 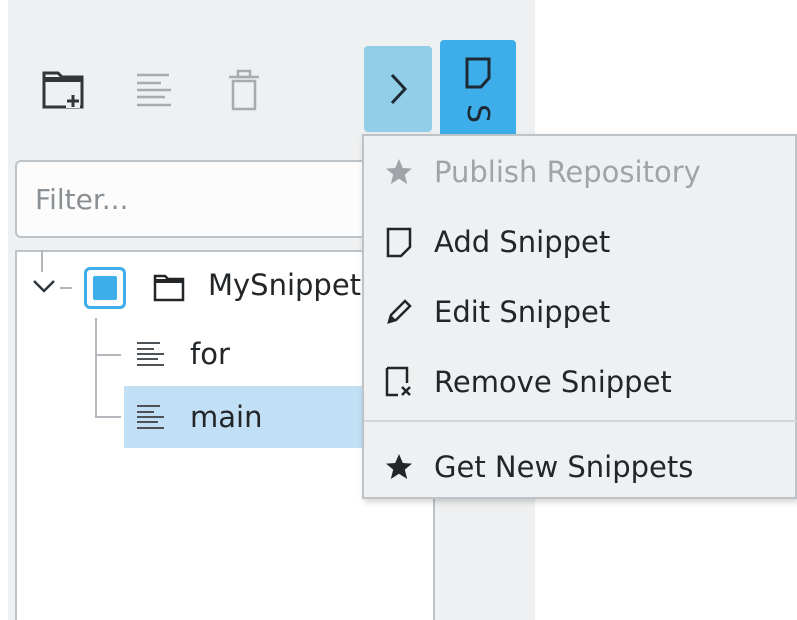 I want to click on menu-item-add-snippet: Add Snippet, so click(x=580, y=242).